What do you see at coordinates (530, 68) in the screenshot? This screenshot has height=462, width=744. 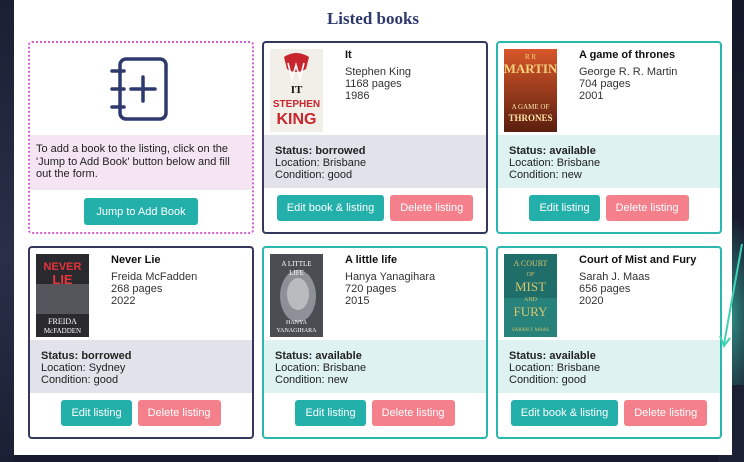 I see `got-cover-author: MARTIN` at bounding box center [530, 68].